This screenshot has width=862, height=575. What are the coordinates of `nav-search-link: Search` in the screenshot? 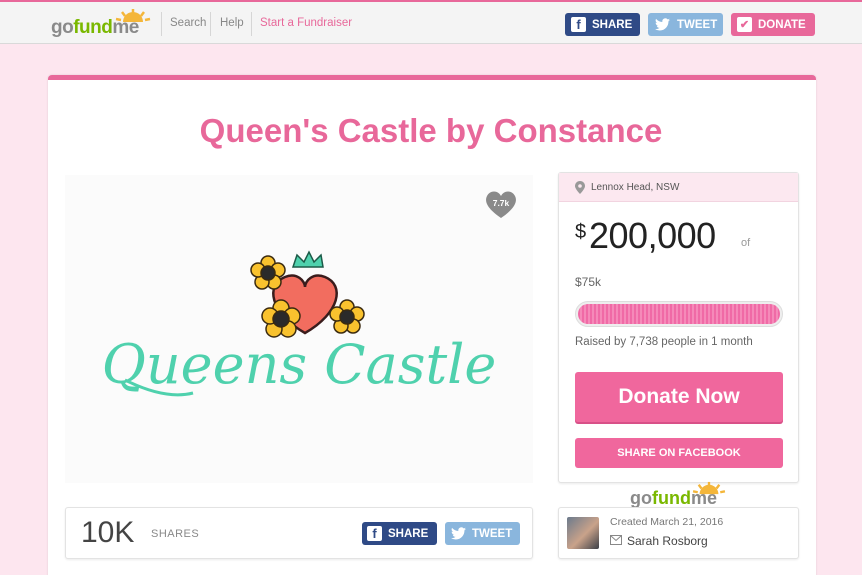 It's located at (188, 23).